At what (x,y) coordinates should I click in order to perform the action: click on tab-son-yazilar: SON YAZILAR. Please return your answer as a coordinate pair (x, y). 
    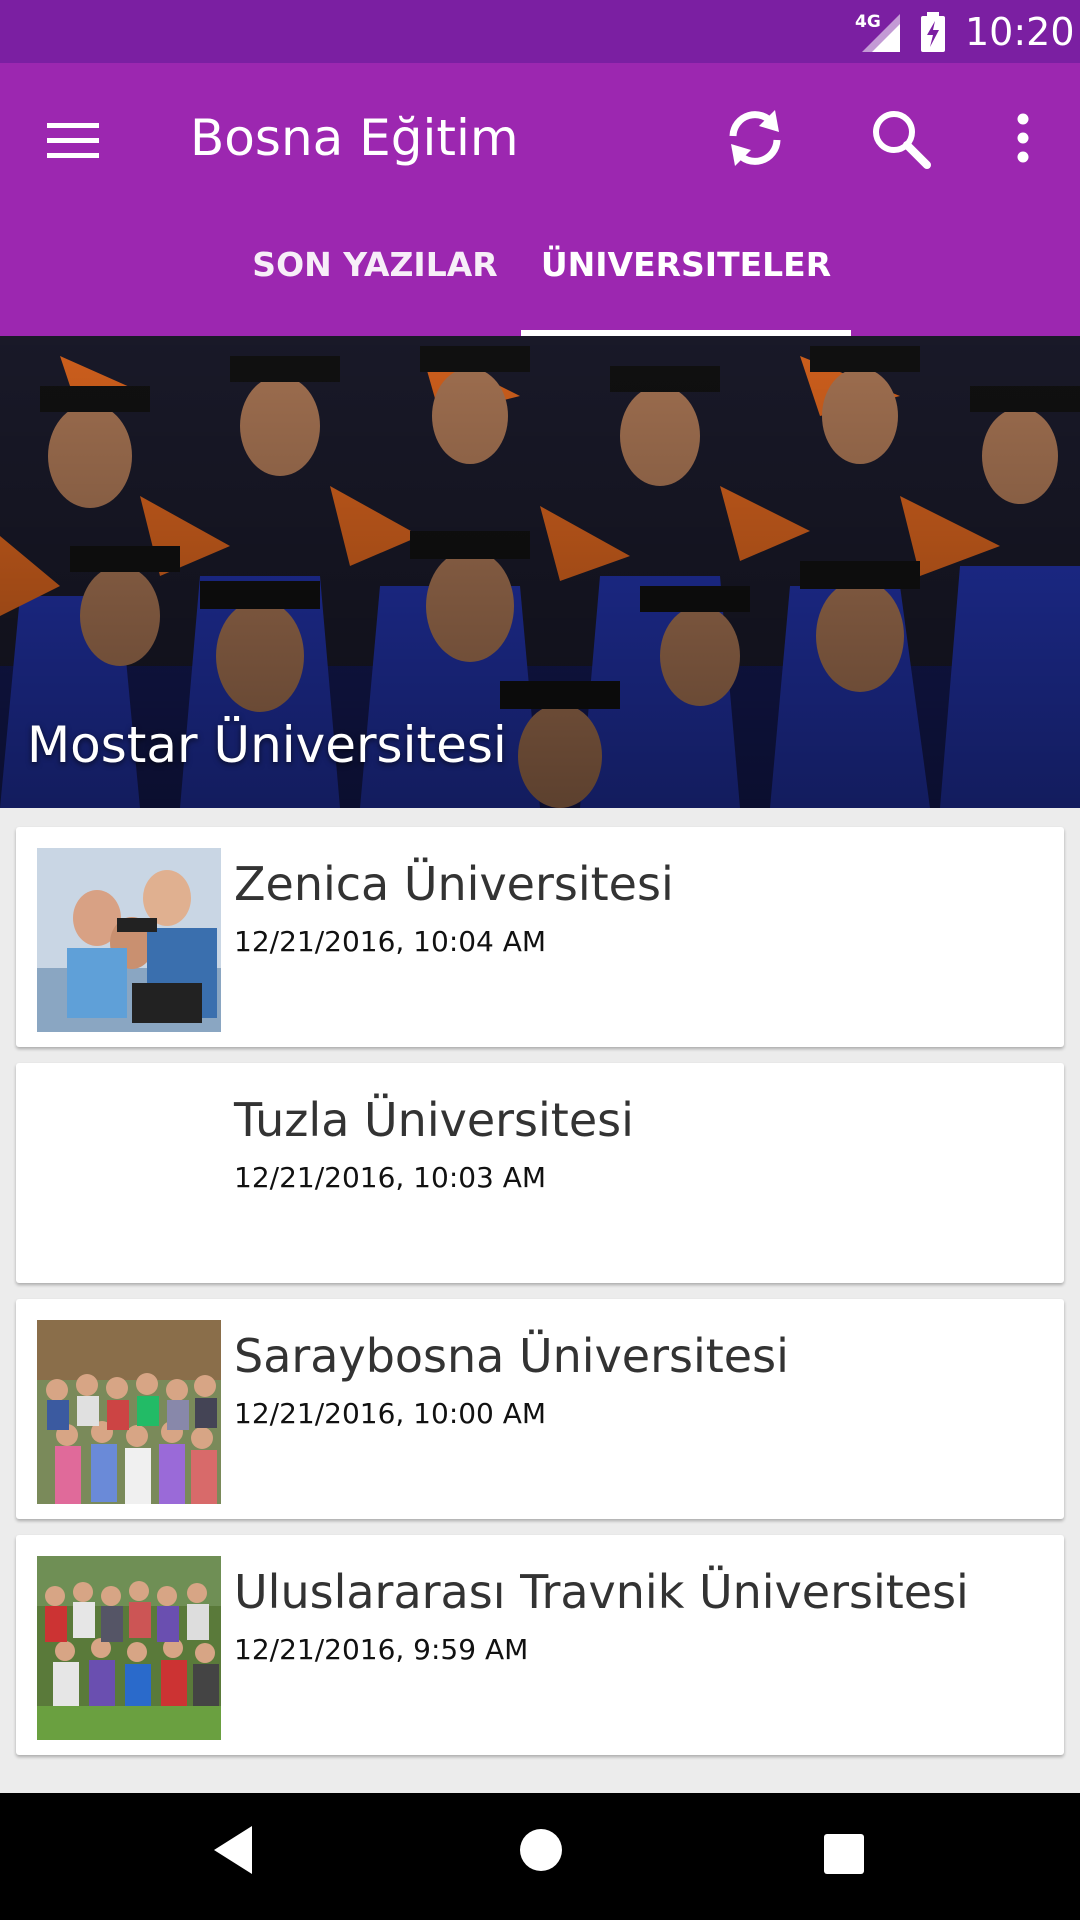
    Looking at the image, I should click on (375, 284).